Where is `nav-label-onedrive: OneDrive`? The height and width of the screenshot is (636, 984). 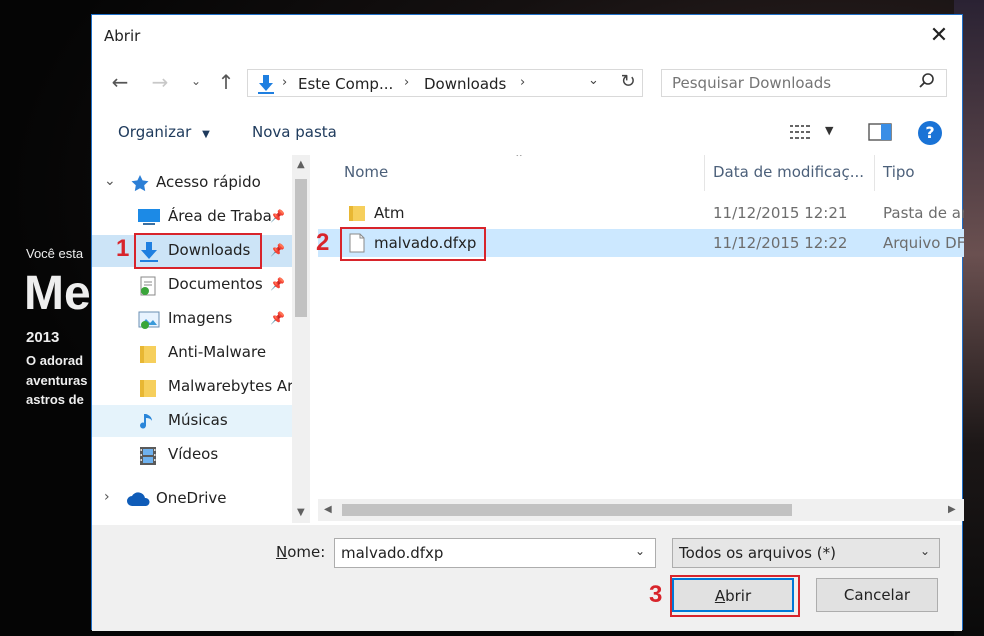 nav-label-onedrive: OneDrive is located at coordinates (191, 498).